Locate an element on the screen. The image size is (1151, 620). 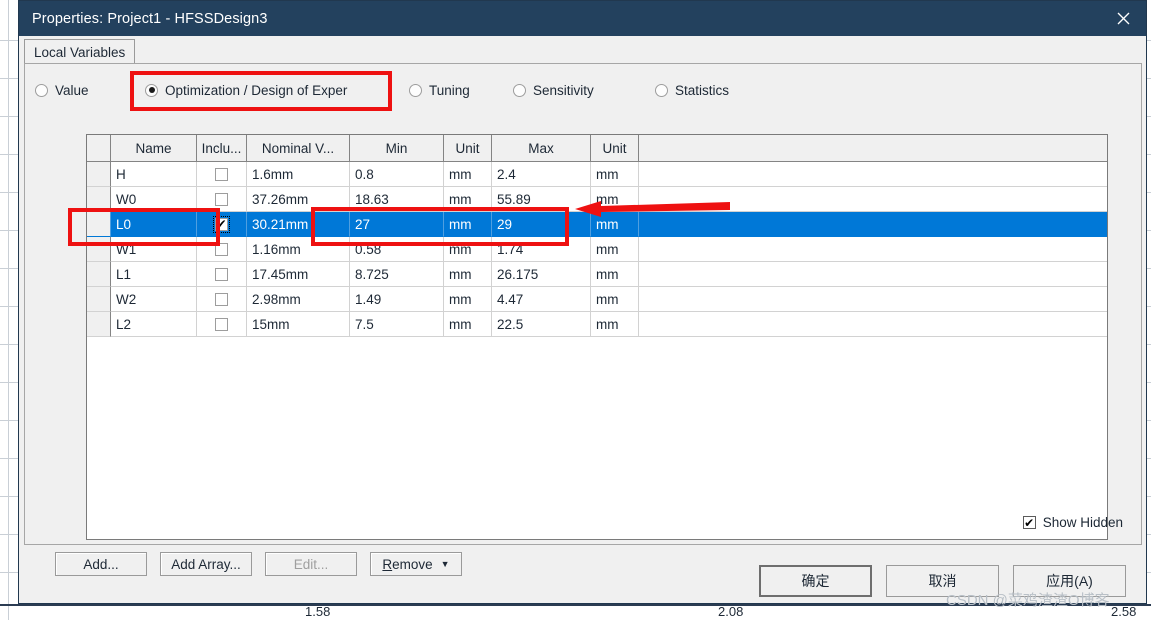
table-row: H 1.6mm 0.8 mm 2.4 mm is located at coordinates (597, 174).